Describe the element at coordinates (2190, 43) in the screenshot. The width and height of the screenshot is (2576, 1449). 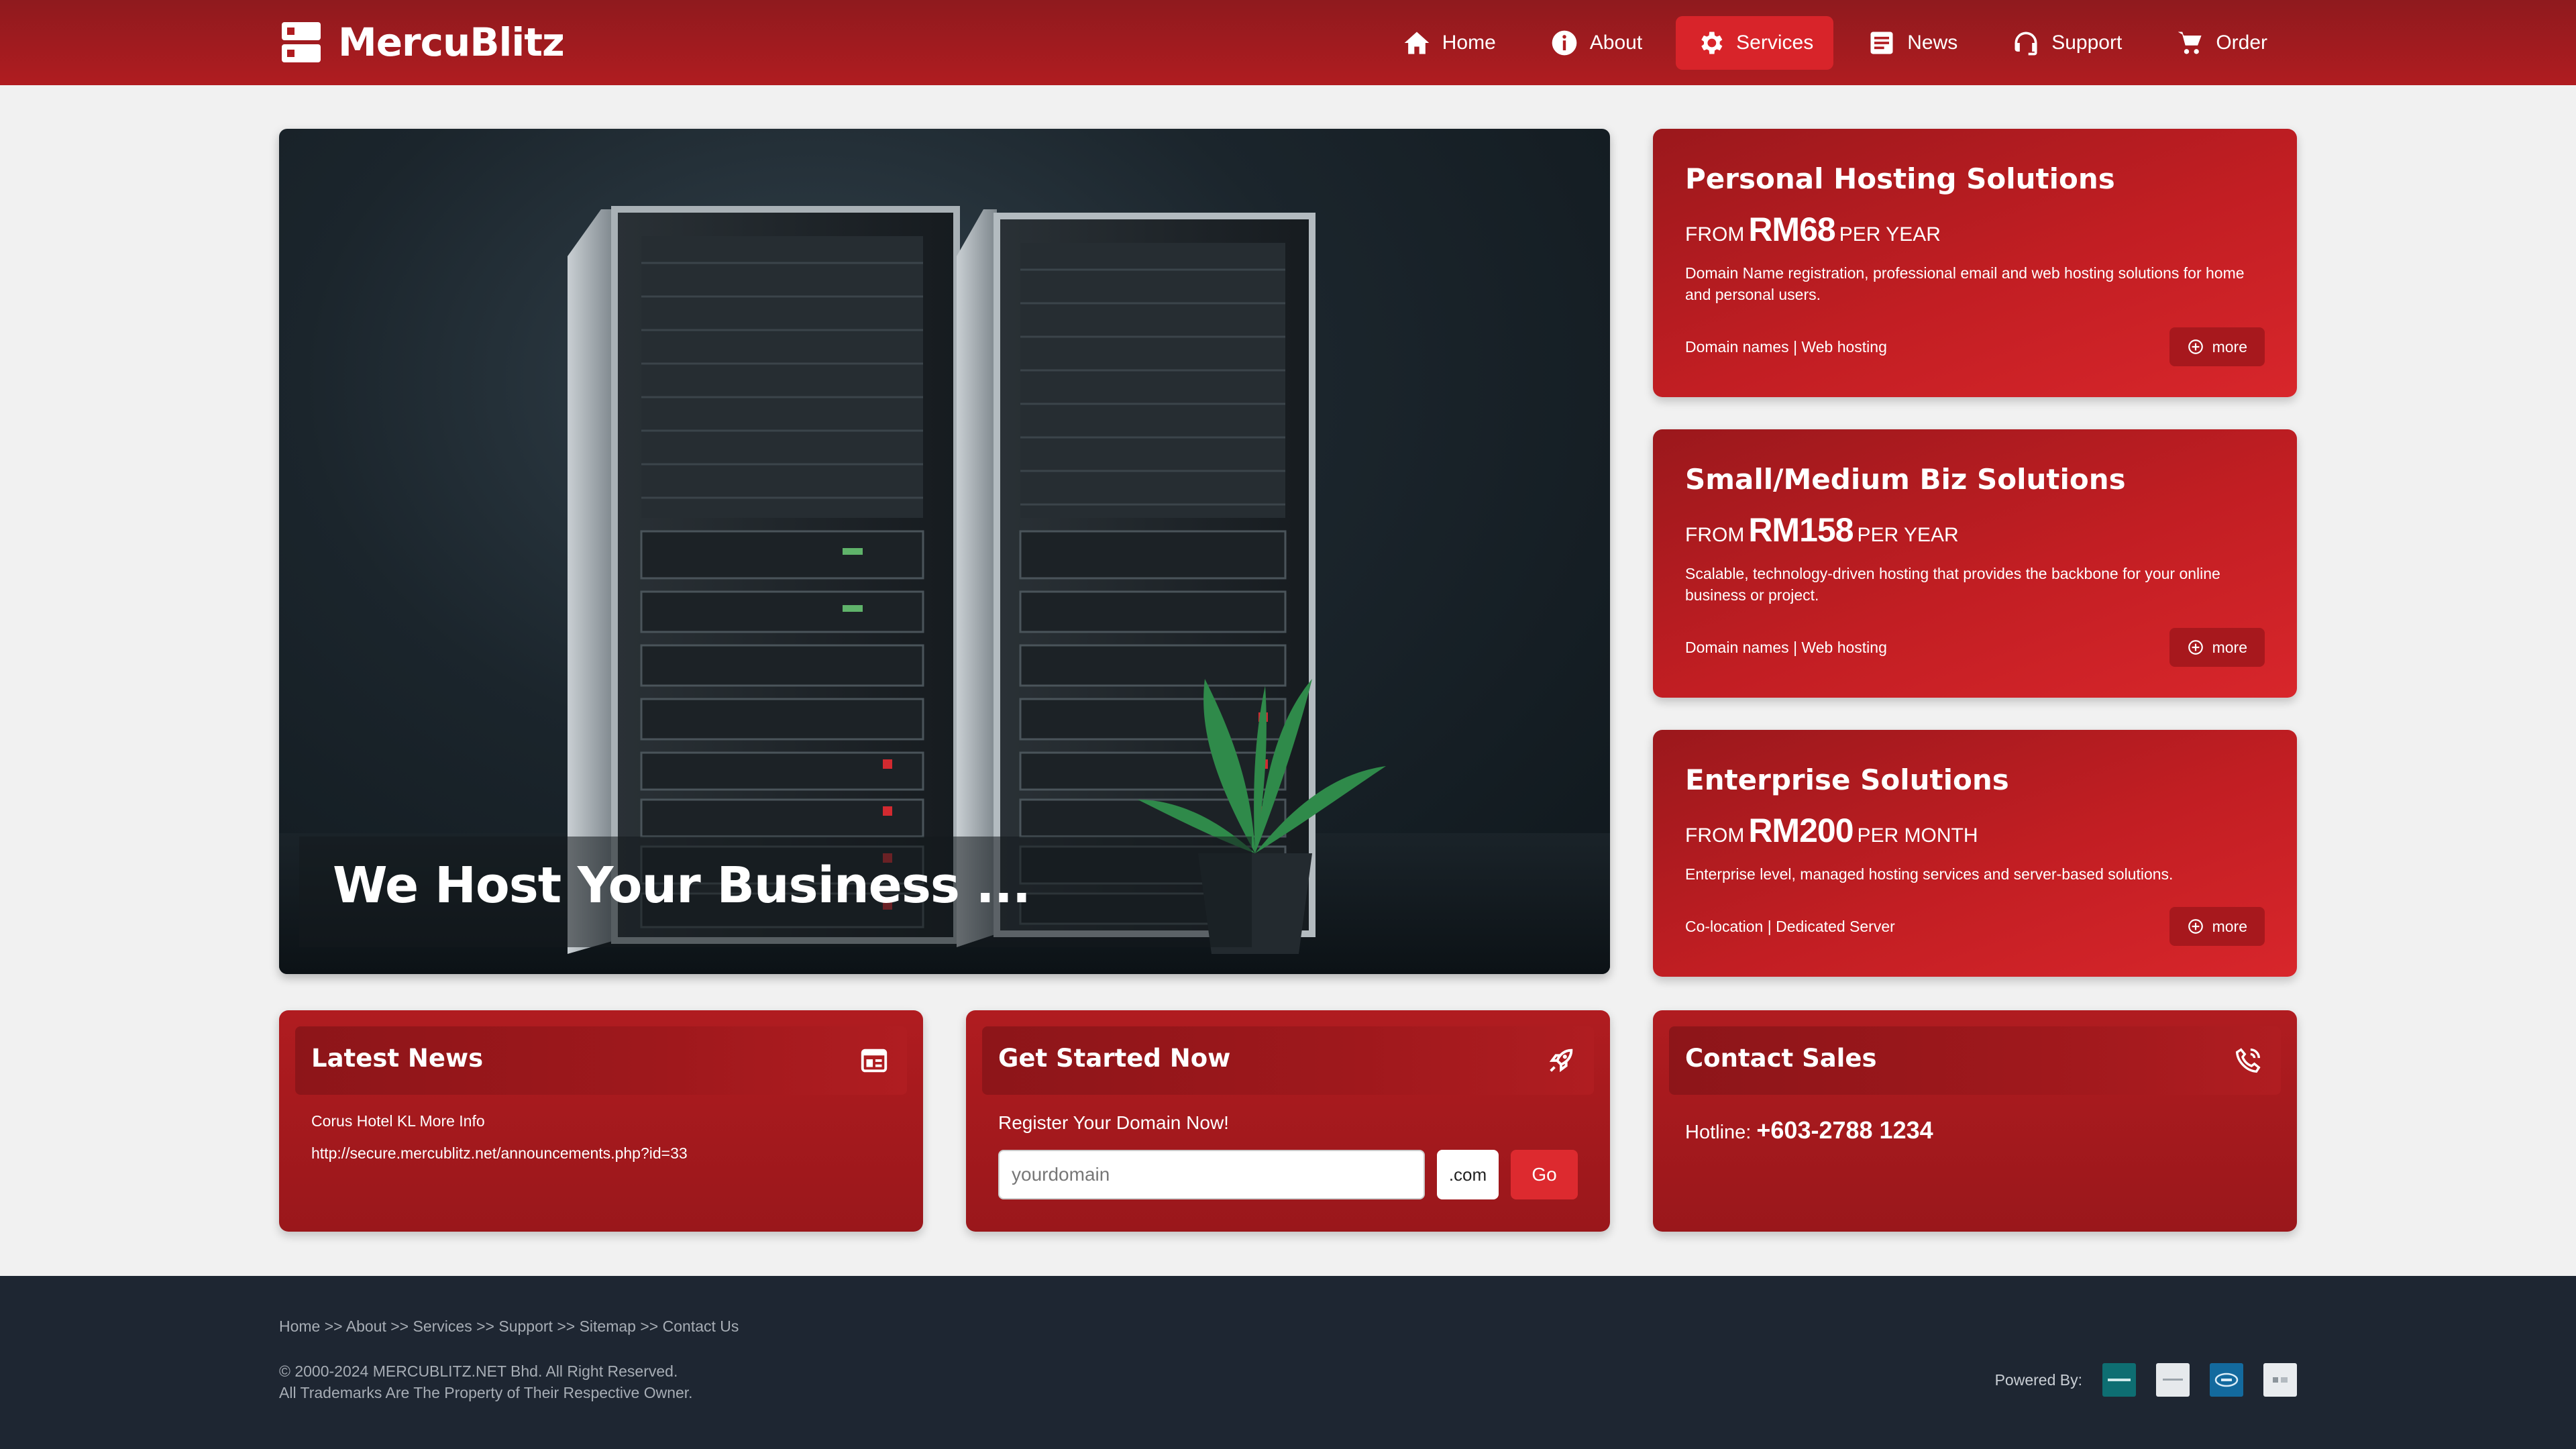
I see `cart-icon` at that location.